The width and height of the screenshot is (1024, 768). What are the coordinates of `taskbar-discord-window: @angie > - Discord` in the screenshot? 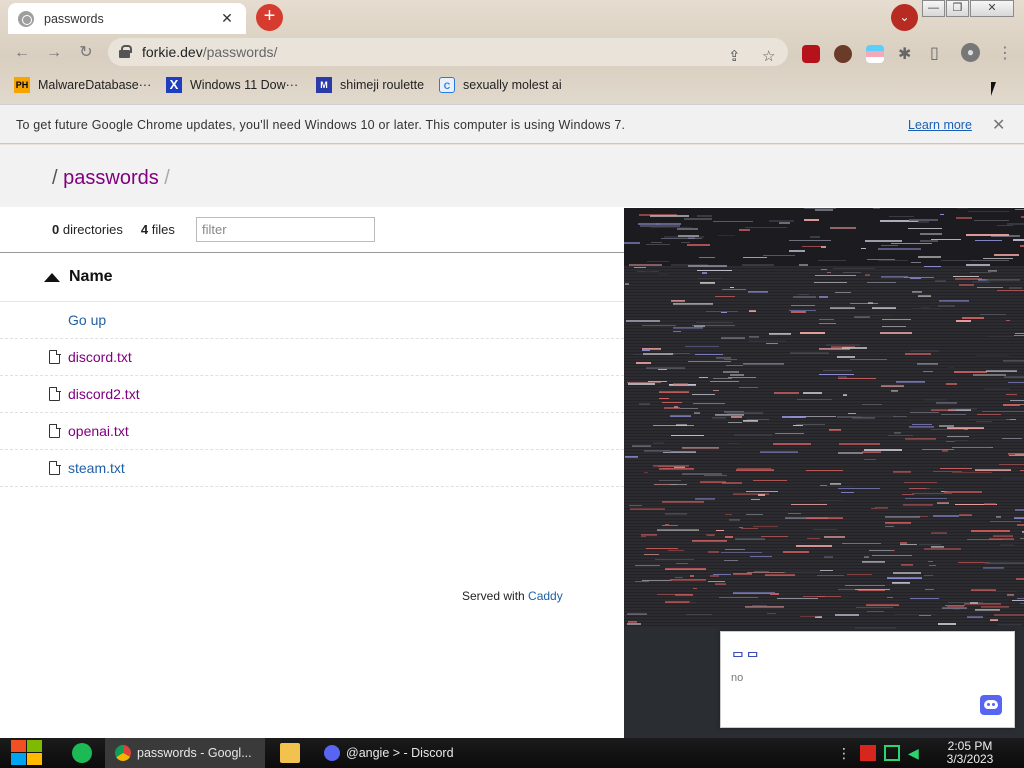 It's located at (394, 753).